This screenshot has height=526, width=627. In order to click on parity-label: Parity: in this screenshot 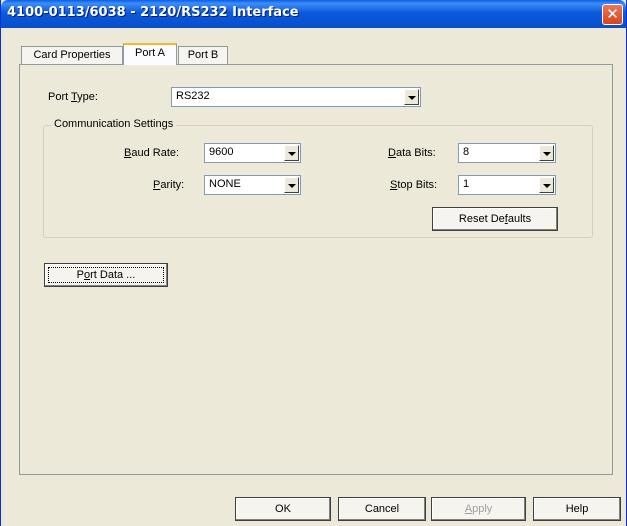, I will do `click(169, 185)`.